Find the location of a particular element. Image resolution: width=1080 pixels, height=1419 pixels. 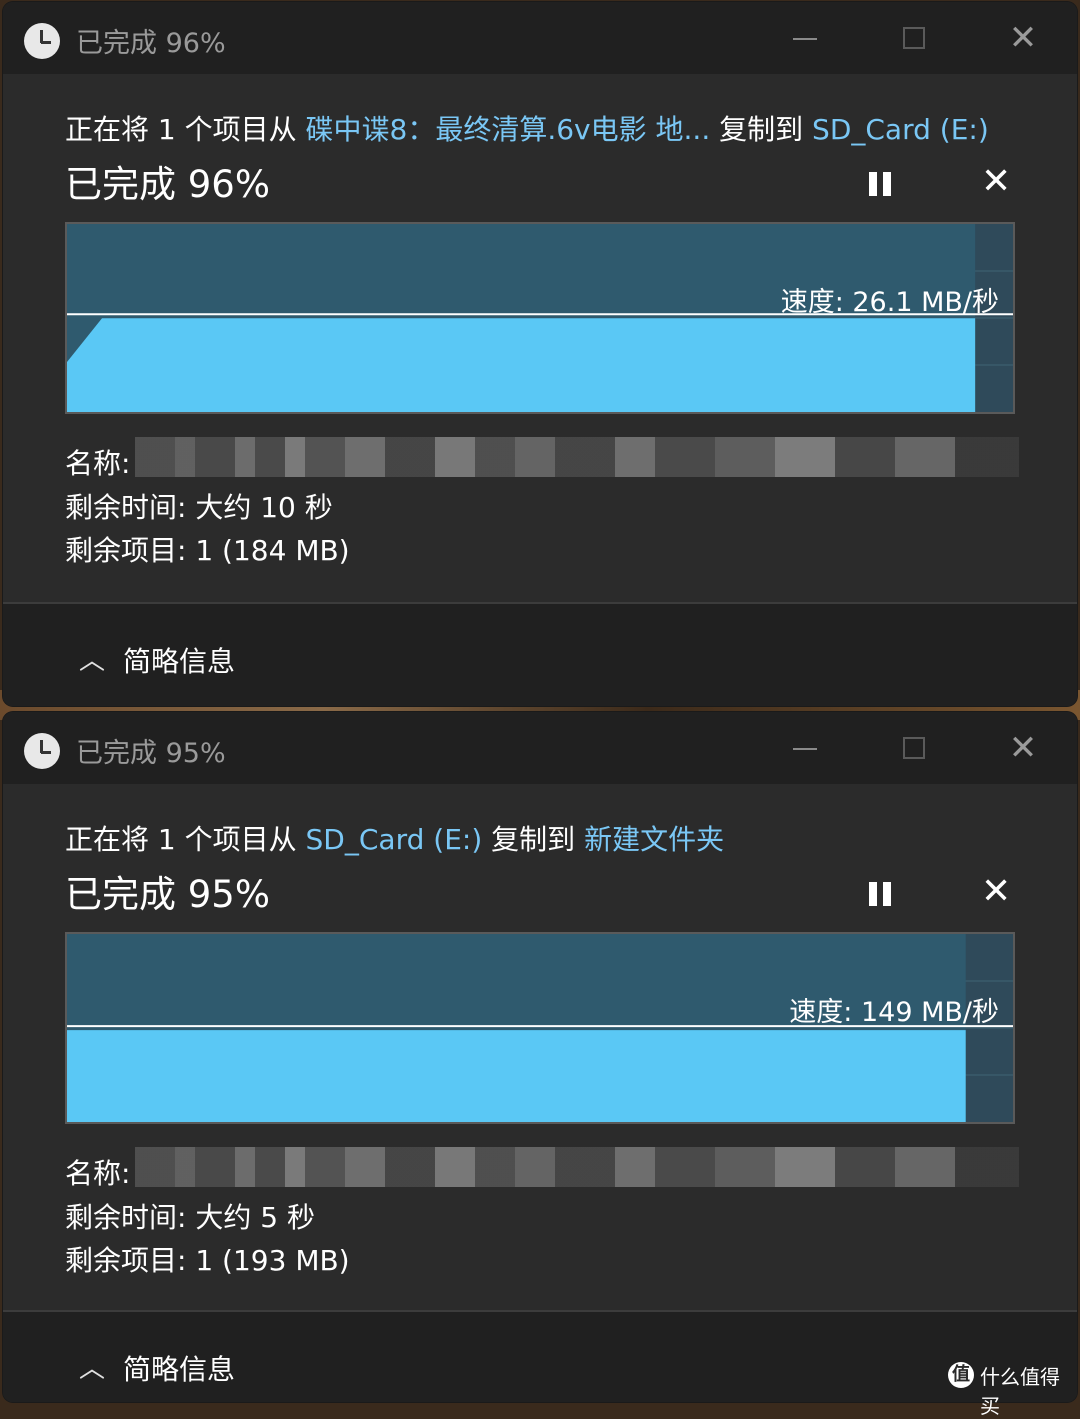

speed-graph: 速度: 149 MB/秒 is located at coordinates (540, 1028).